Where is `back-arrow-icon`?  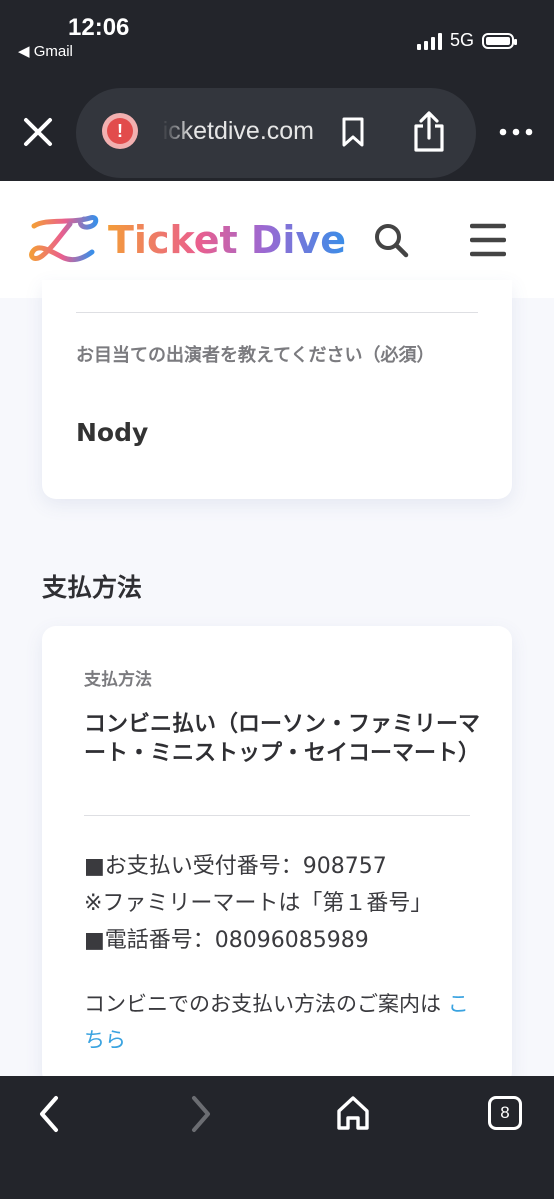 back-arrow-icon is located at coordinates (49, 1114).